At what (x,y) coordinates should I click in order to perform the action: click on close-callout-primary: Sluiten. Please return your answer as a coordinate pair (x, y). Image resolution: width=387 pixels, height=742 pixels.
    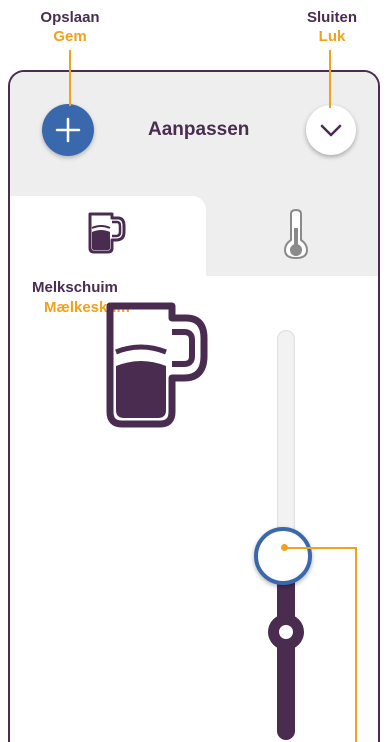
    Looking at the image, I should click on (331, 17).